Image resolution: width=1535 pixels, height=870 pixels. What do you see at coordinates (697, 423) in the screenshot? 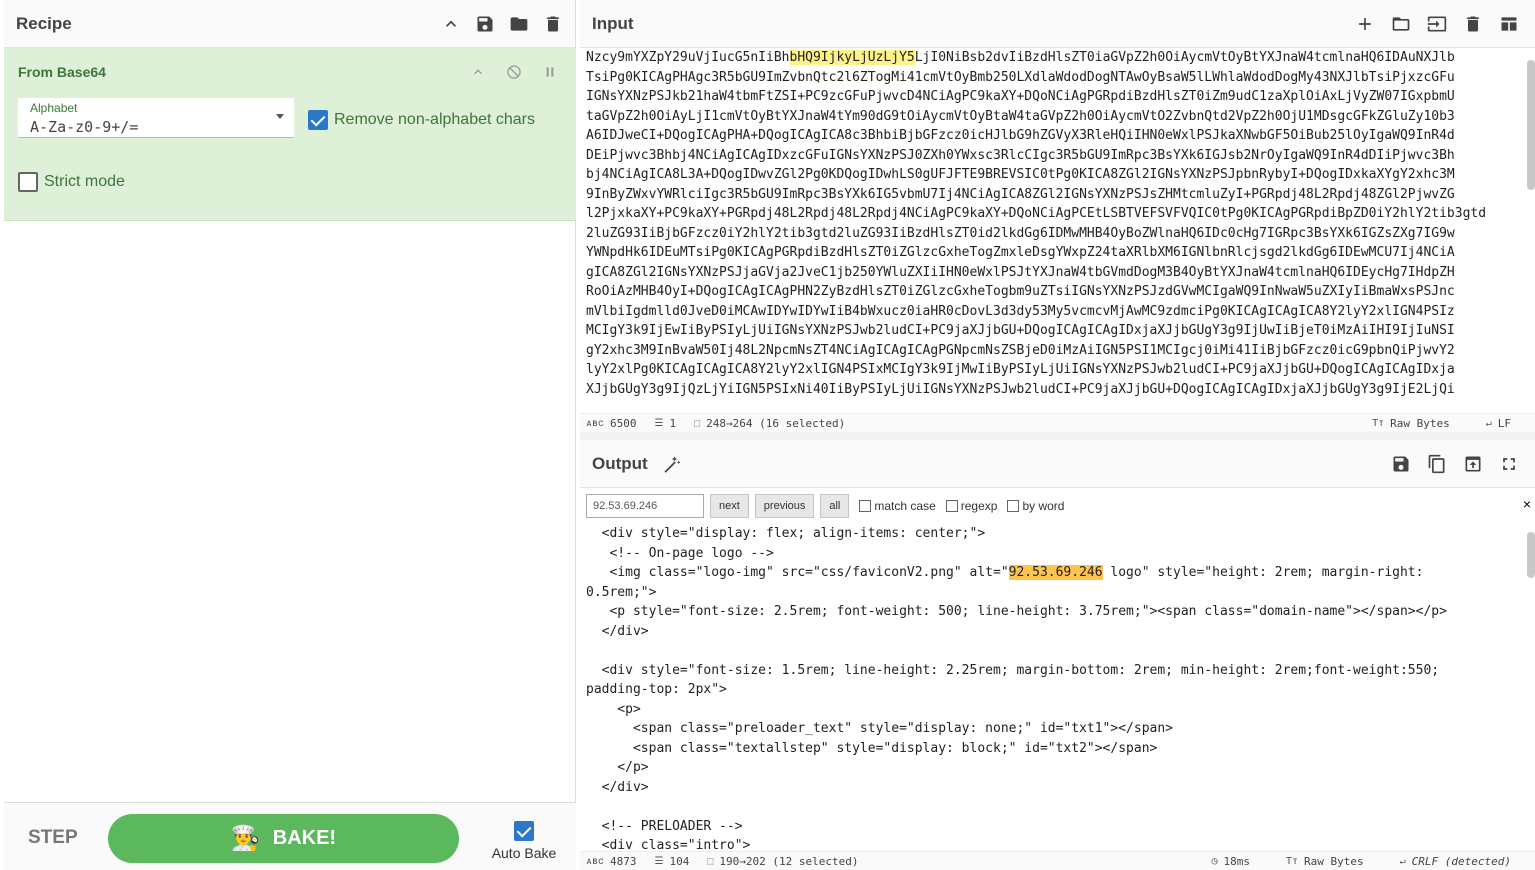
I see `selection-icon: ⬚` at bounding box center [697, 423].